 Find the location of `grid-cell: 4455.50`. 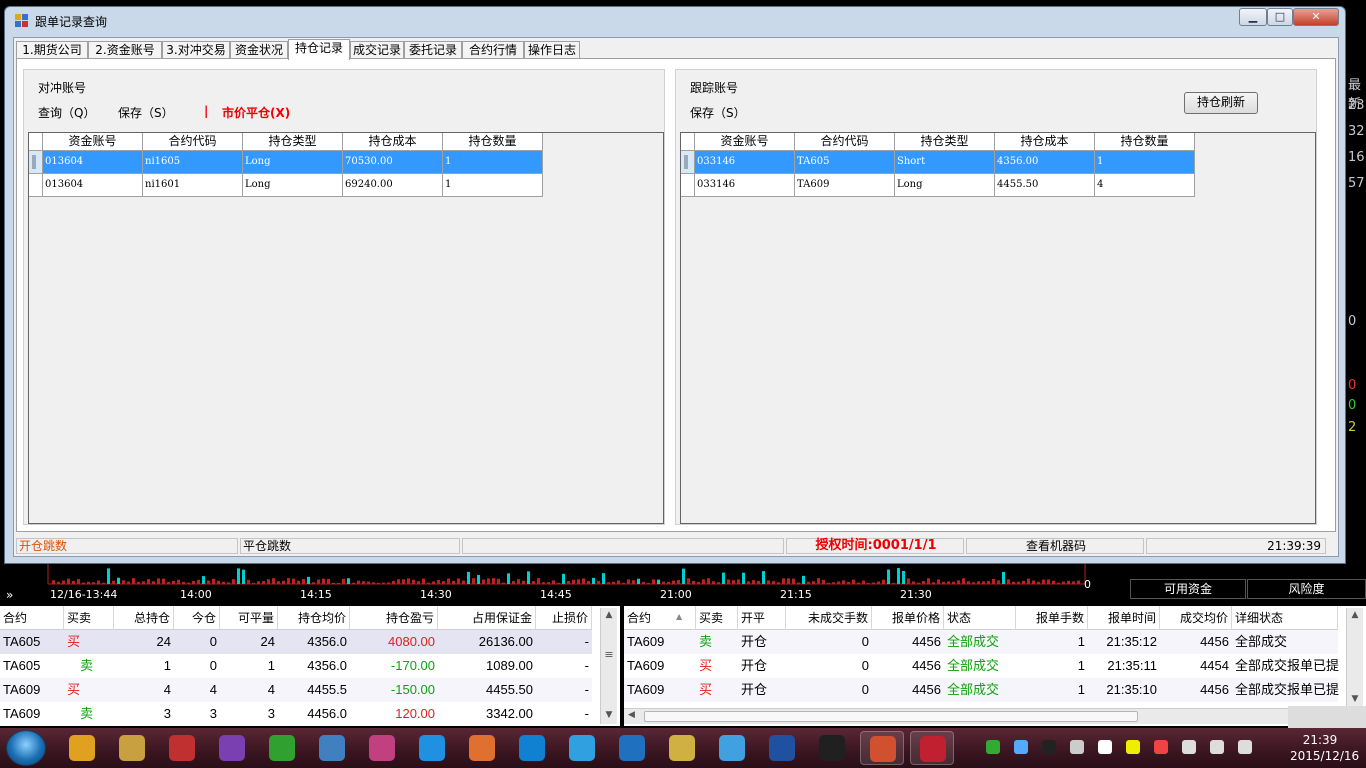

grid-cell: 4455.50 is located at coordinates (1045, 185).